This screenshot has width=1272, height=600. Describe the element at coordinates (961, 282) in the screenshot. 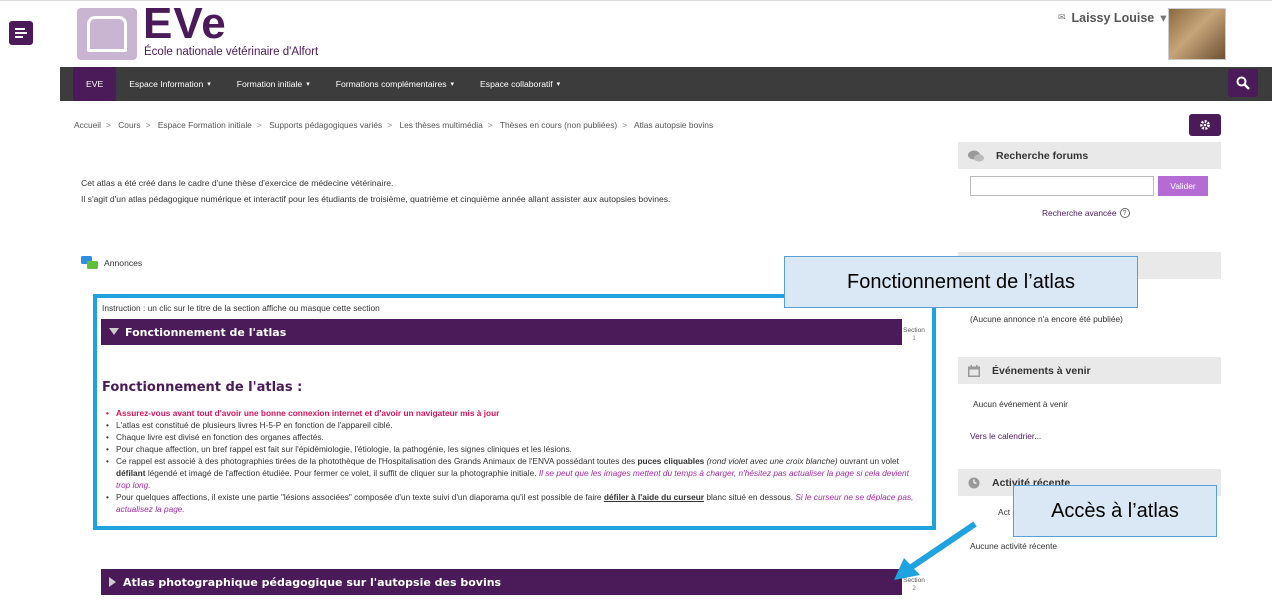

I see `callout-fonctionnement: Fonctionnement de l’atlas` at that location.